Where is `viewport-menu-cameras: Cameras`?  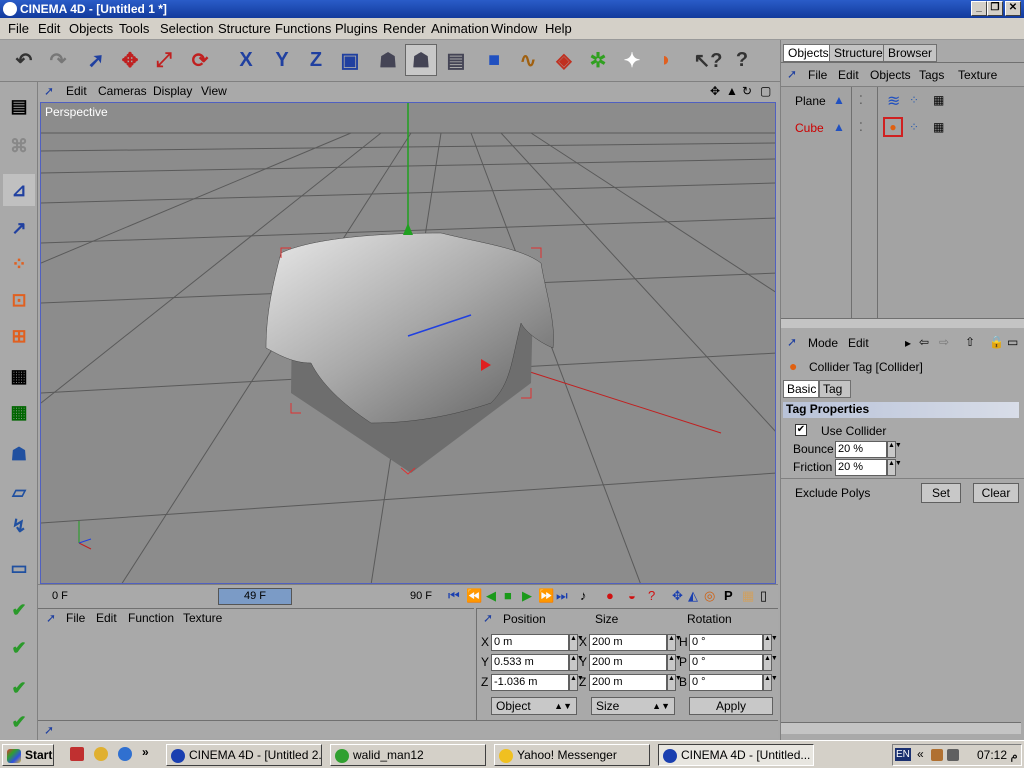 viewport-menu-cameras: Cameras is located at coordinates (122, 91).